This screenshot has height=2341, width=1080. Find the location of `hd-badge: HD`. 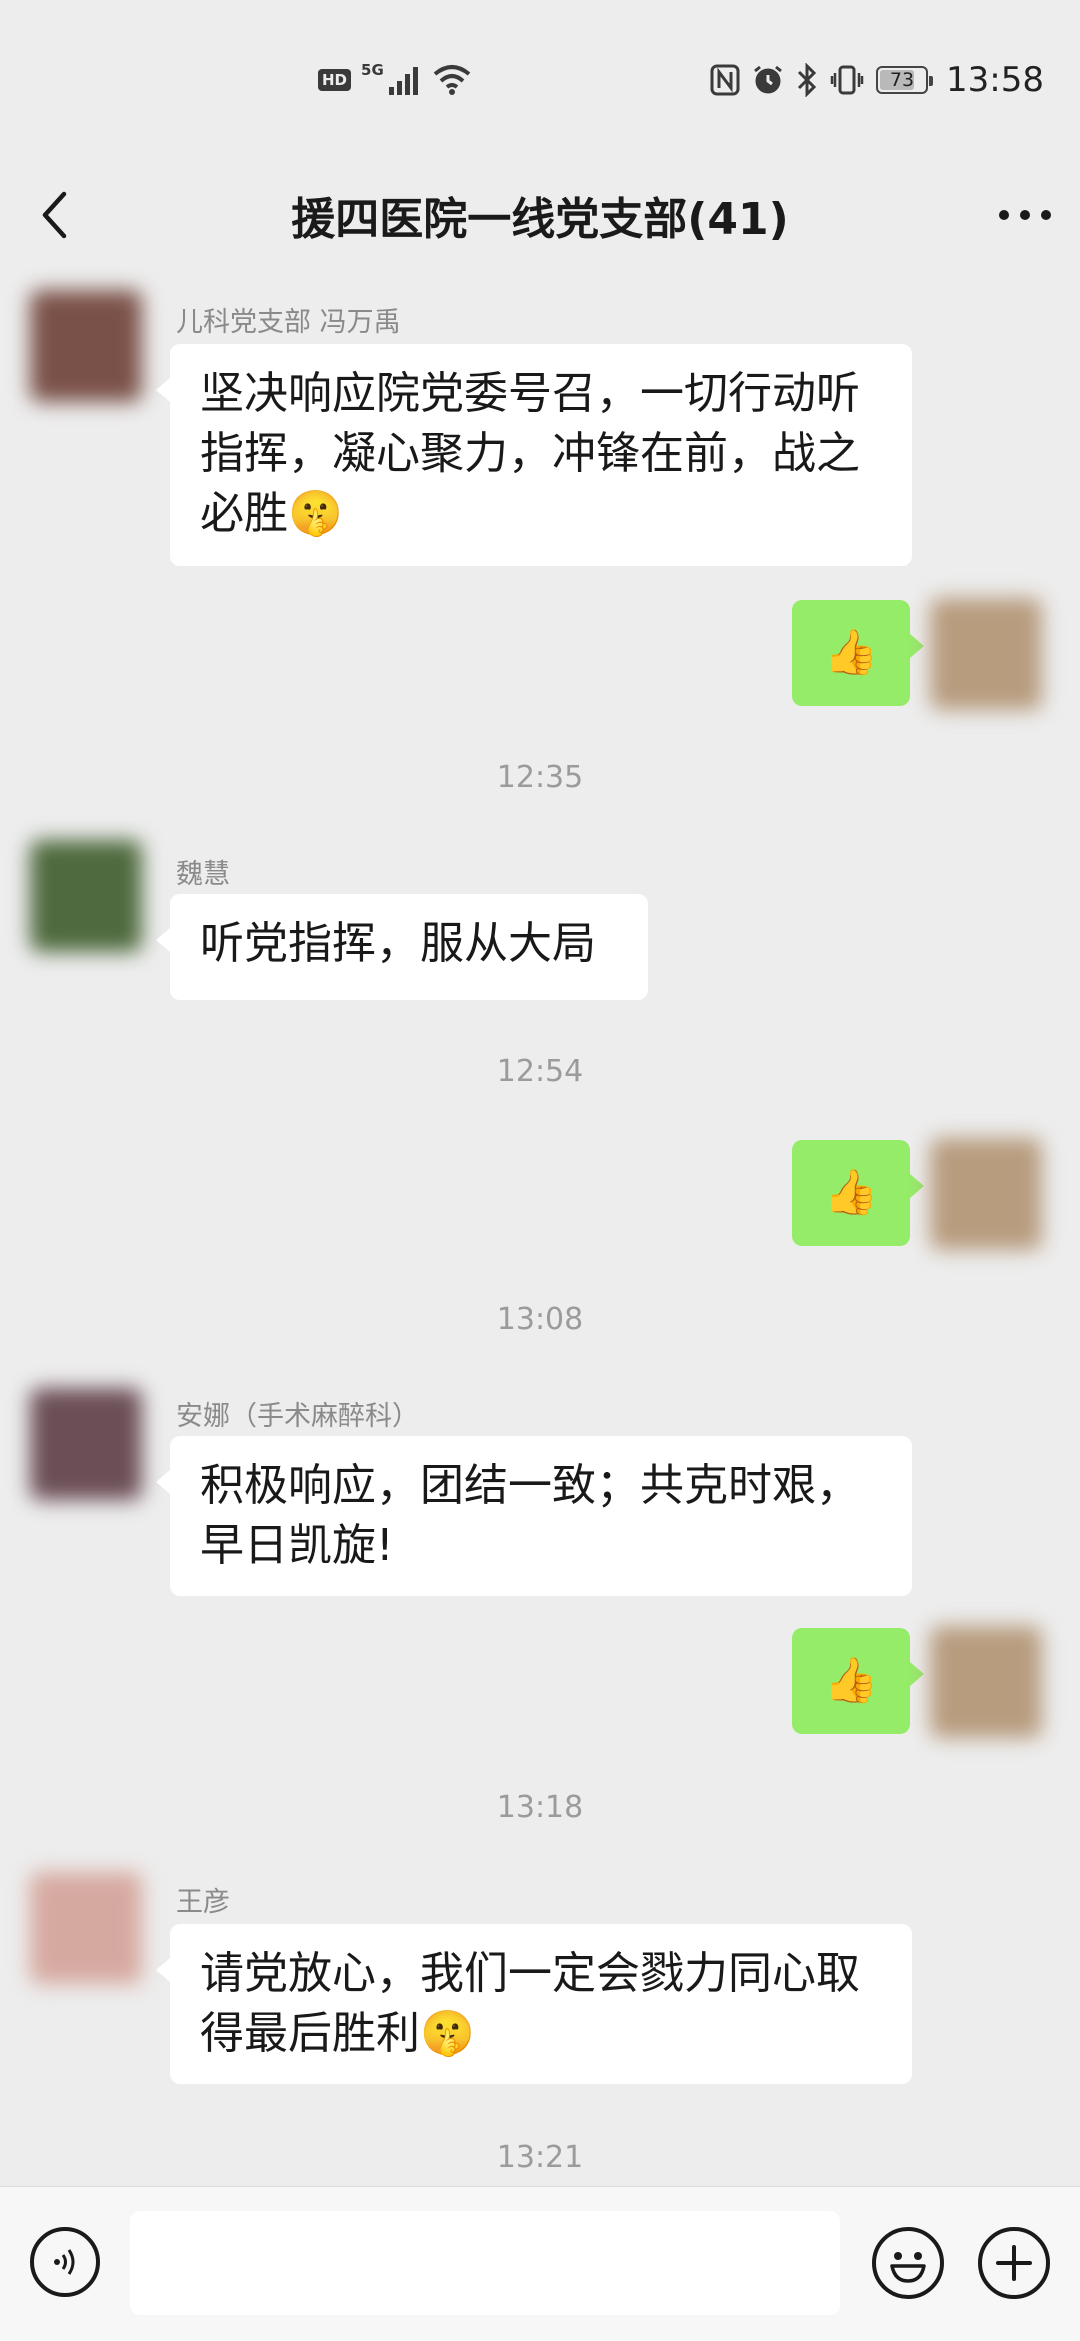

hd-badge: HD is located at coordinates (335, 80).